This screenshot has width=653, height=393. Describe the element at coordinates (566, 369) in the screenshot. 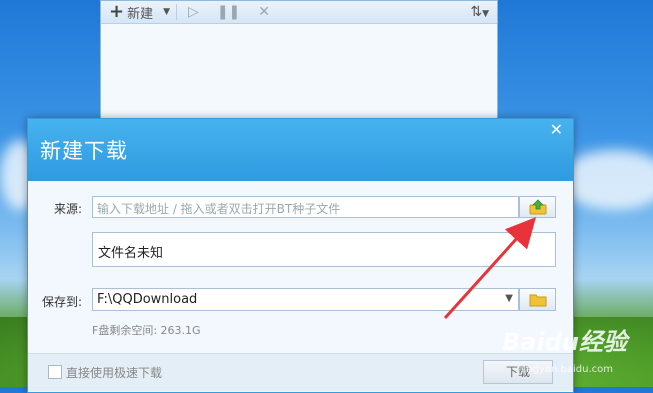

I see `watermark-url: jingyan.baidu.com` at that location.